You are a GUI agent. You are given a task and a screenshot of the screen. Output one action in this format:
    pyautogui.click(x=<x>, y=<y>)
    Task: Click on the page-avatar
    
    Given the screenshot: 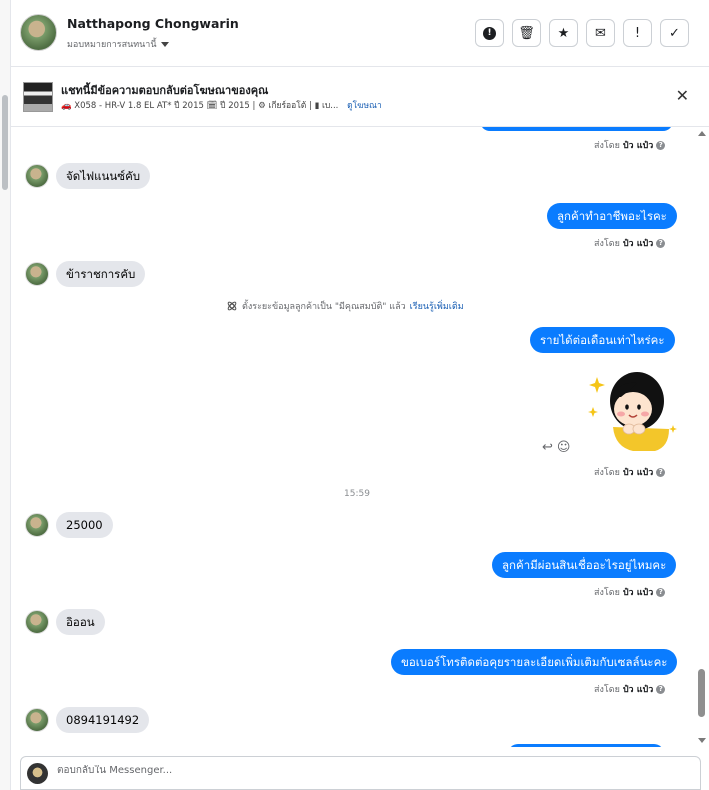 What is the action you would take?
    pyautogui.click(x=37, y=773)
    